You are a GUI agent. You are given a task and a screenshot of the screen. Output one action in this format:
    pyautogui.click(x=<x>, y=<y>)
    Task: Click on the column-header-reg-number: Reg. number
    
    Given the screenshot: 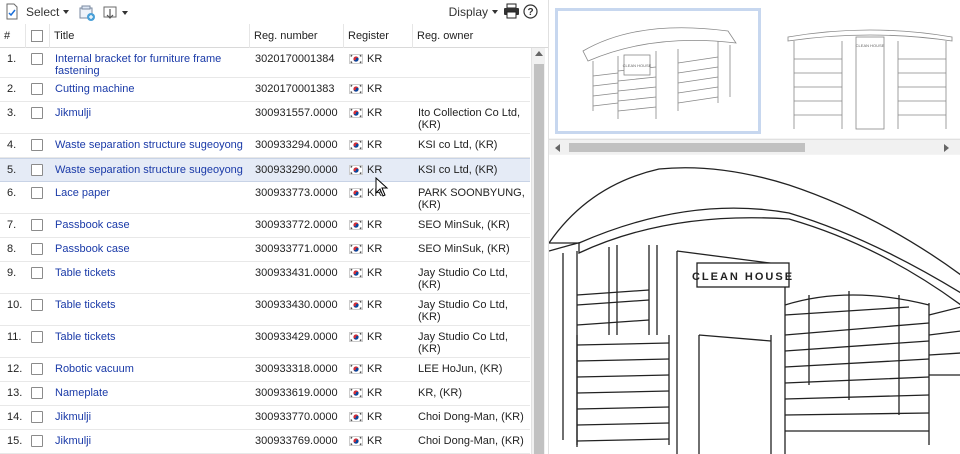 What is the action you would take?
    pyautogui.click(x=297, y=36)
    